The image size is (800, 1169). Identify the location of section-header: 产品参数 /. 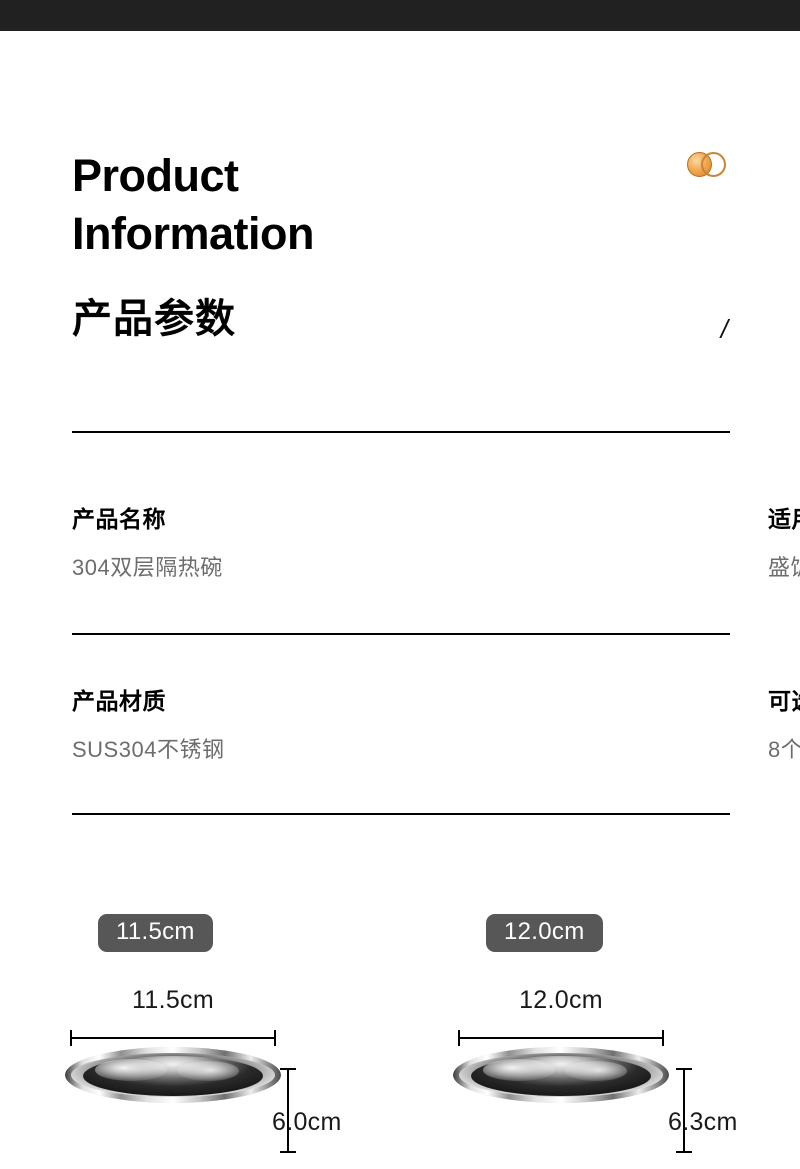
(400, 336).